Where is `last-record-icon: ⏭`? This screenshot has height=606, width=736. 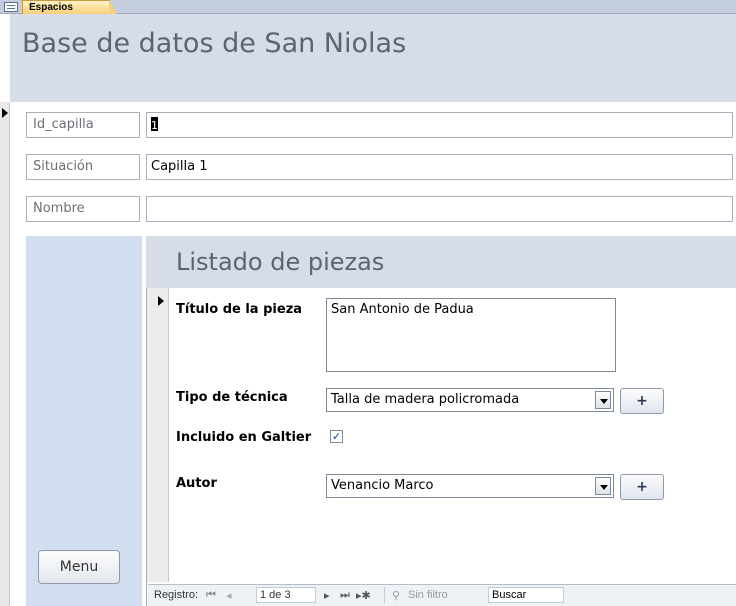
last-record-icon: ⏭ is located at coordinates (345, 595).